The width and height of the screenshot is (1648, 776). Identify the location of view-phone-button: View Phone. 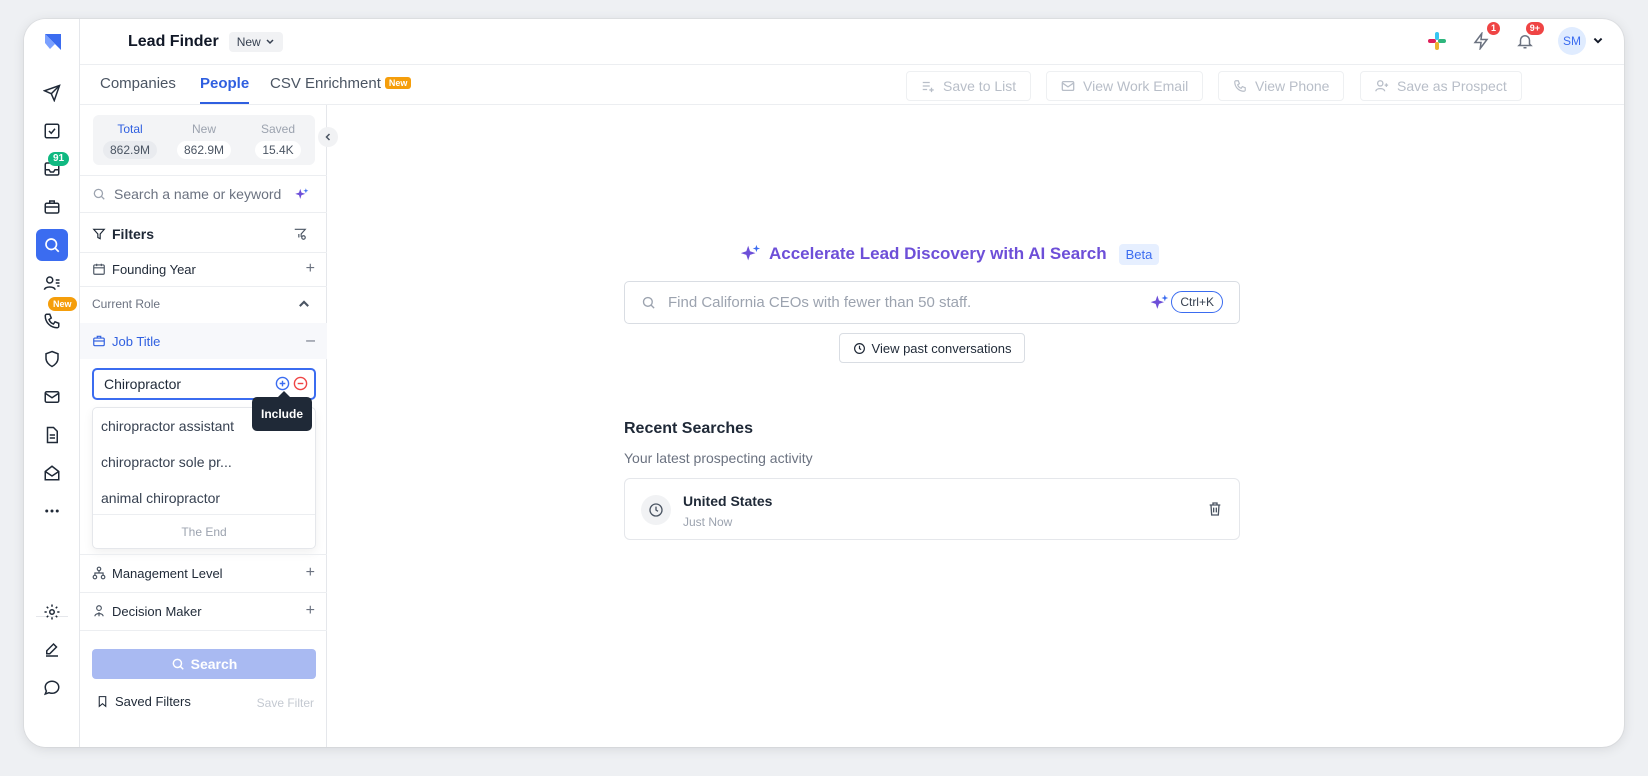
(1281, 86).